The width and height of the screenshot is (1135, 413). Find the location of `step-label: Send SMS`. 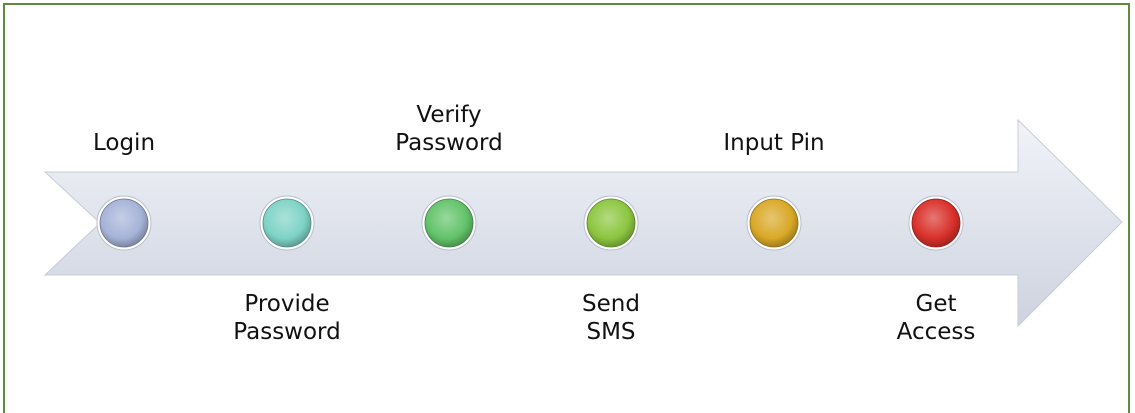

step-label: Send SMS is located at coordinates (611, 318).